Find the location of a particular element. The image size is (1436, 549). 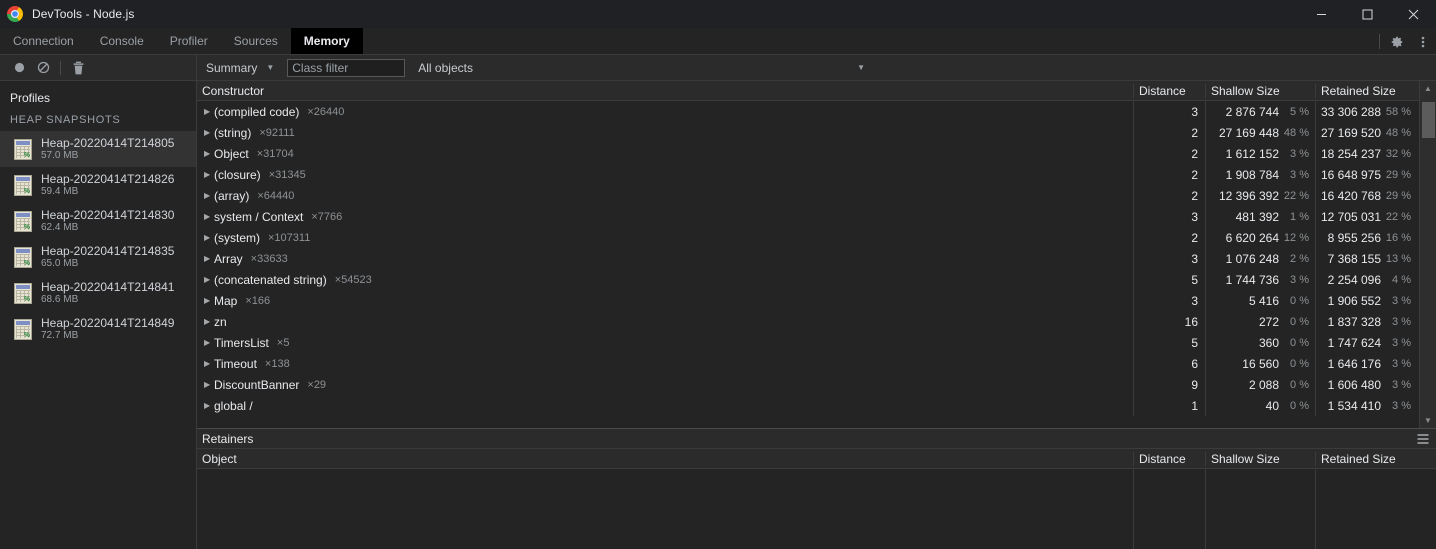

maximize-icon is located at coordinates (1367, 14).